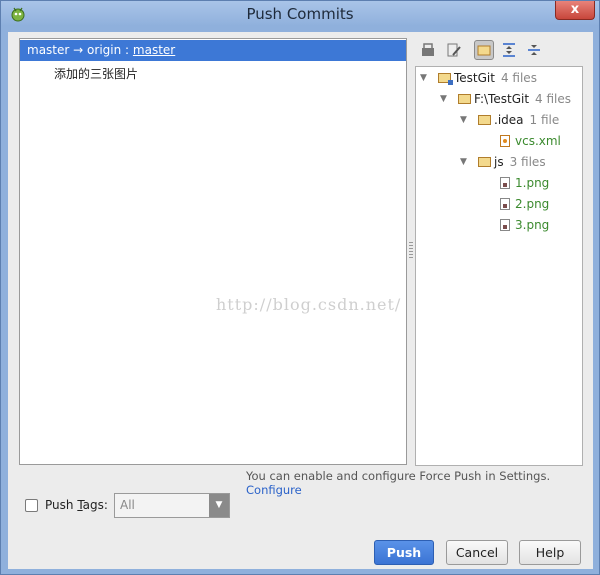  I want to click on tree-vcs-name: vcs.xml, so click(538, 141).